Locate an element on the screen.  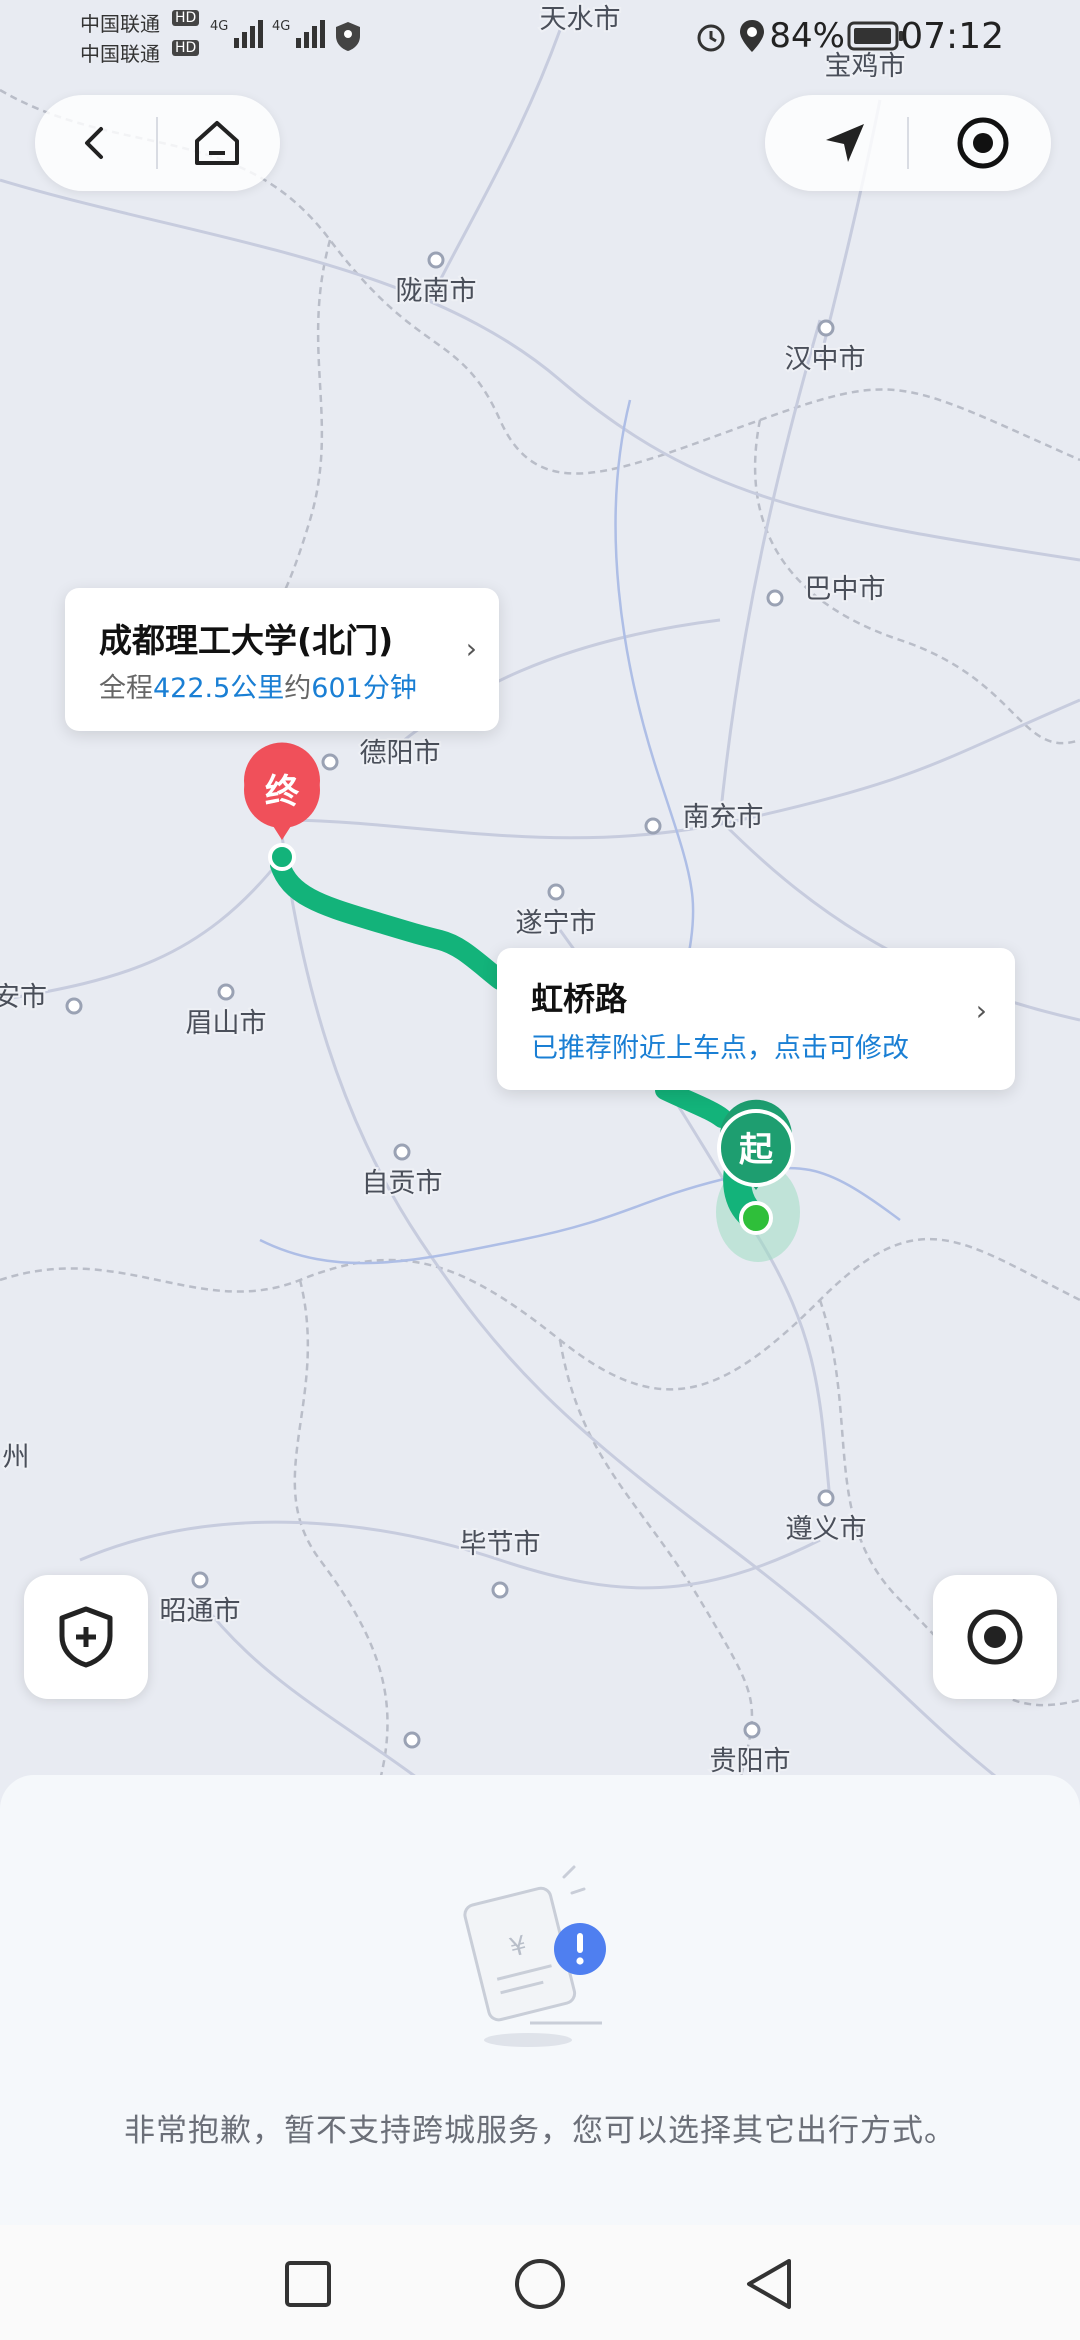
home-icon is located at coordinates (217, 143).